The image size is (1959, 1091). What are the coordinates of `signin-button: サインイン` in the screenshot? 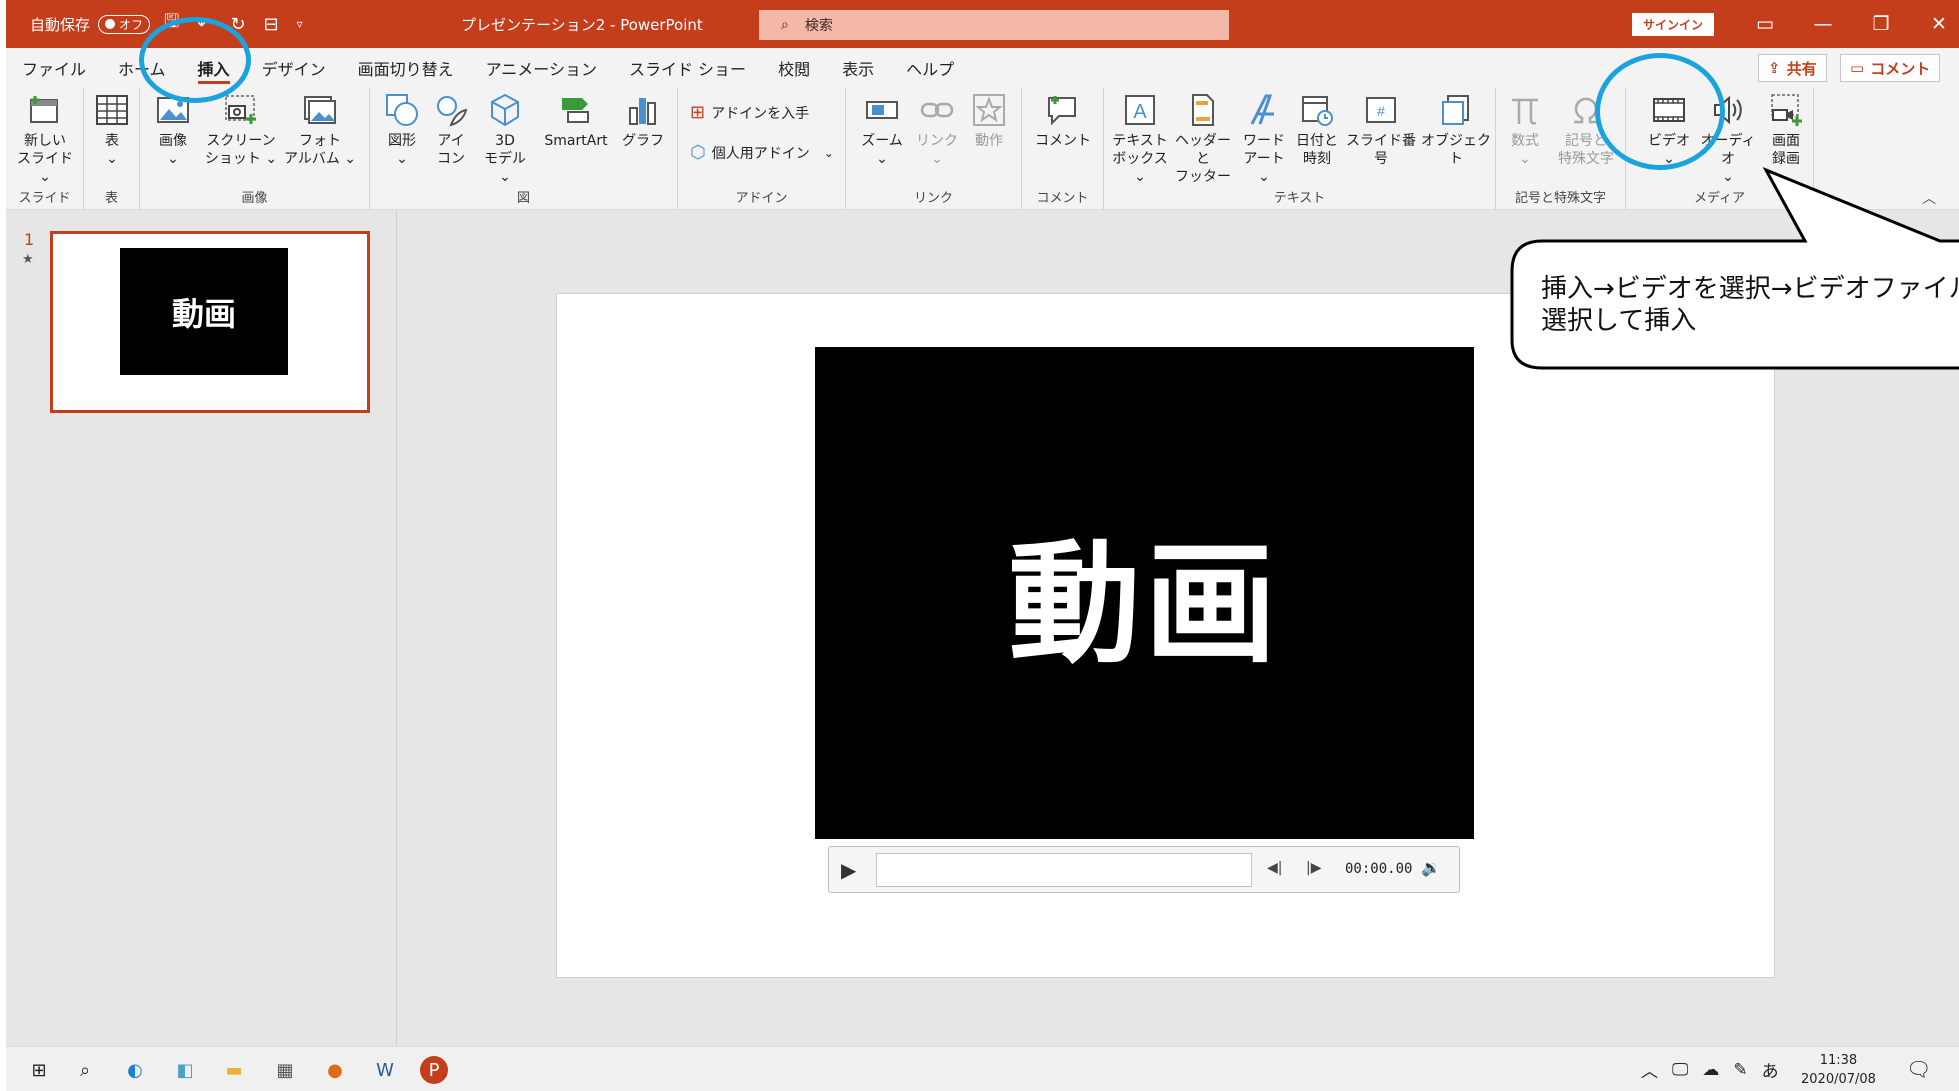 It's located at (1673, 24).